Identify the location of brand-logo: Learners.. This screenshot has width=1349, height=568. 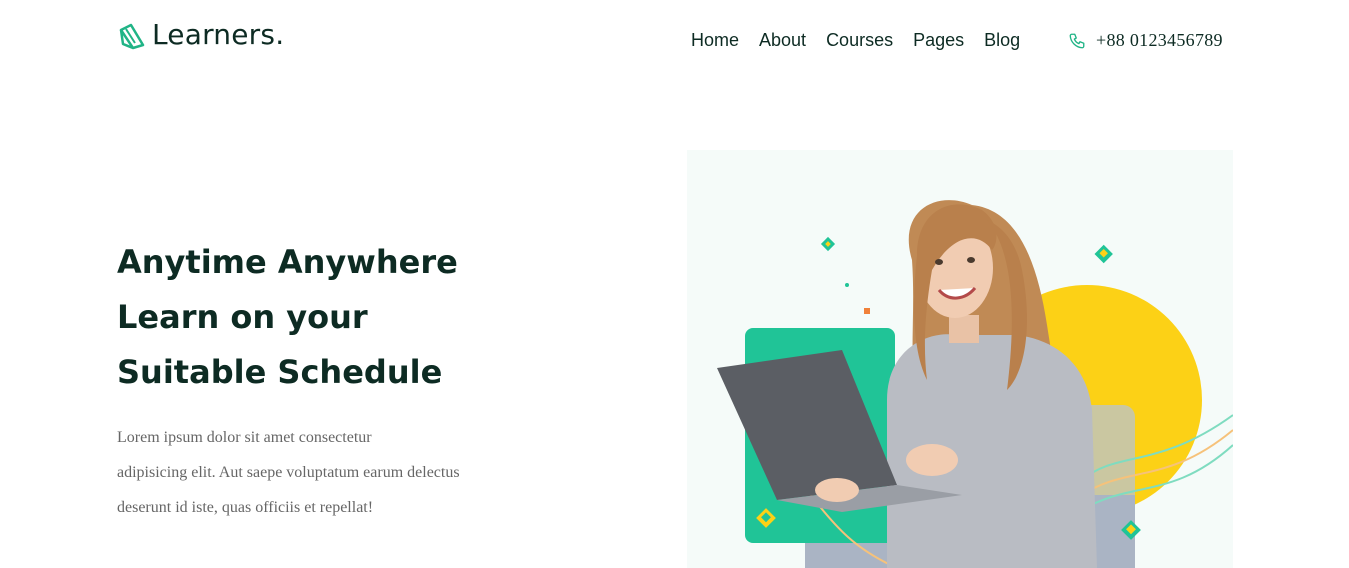
(200, 34).